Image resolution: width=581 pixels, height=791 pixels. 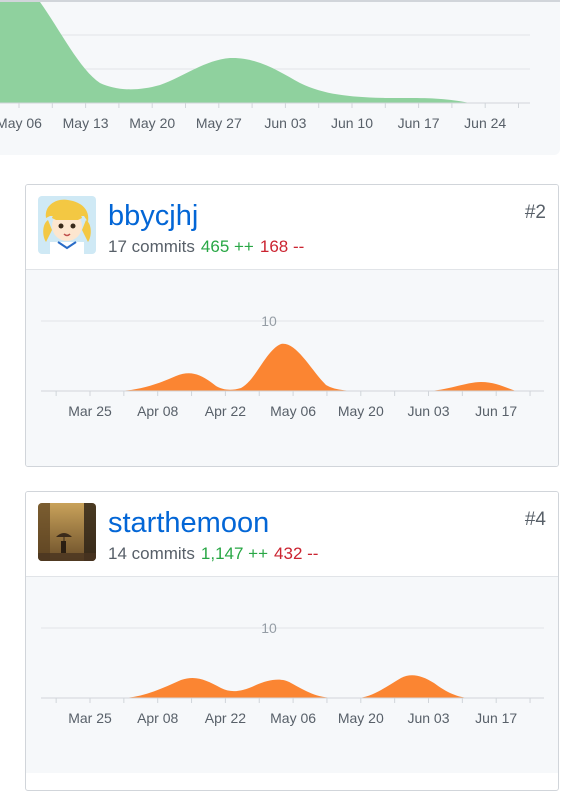 I want to click on contributor-stats: 17 commits 465 ++ 168 --, so click(x=206, y=247).